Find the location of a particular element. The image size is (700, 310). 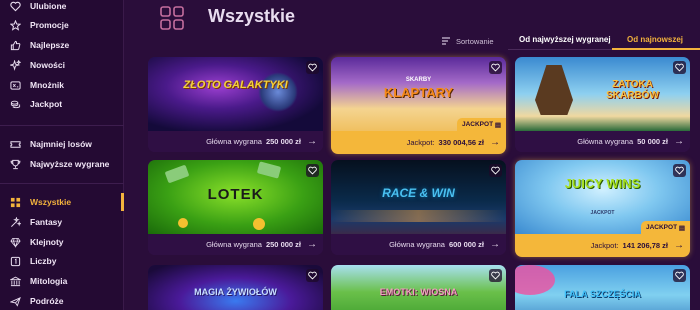

prize-value: 250 000 zł is located at coordinates (283, 244).